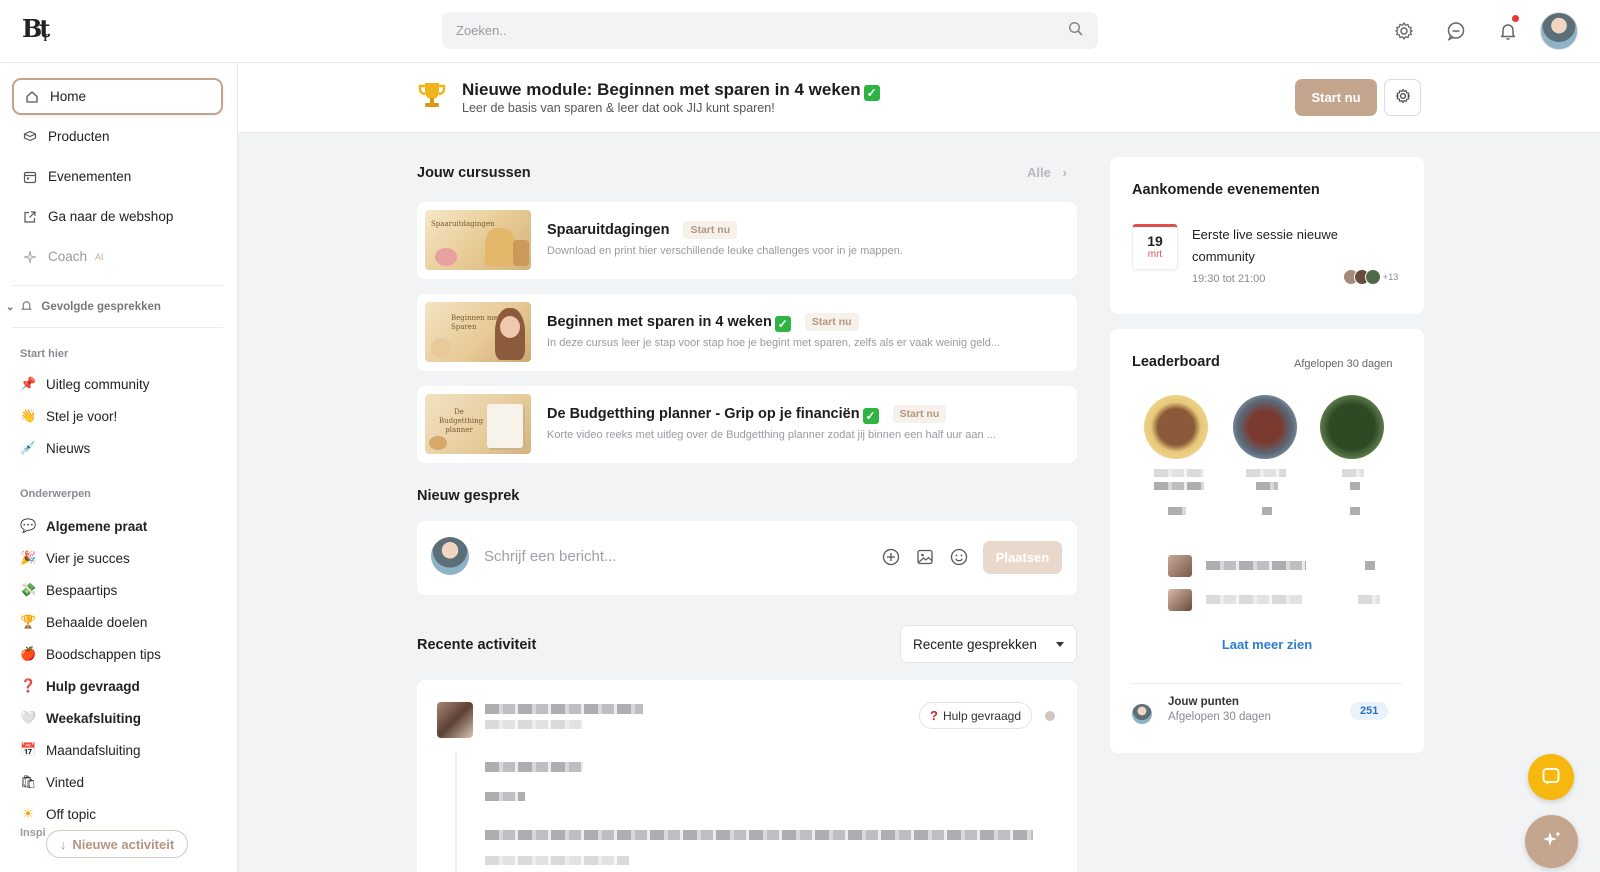 The height and width of the screenshot is (872, 1600). I want to click on search-input, so click(762, 30).